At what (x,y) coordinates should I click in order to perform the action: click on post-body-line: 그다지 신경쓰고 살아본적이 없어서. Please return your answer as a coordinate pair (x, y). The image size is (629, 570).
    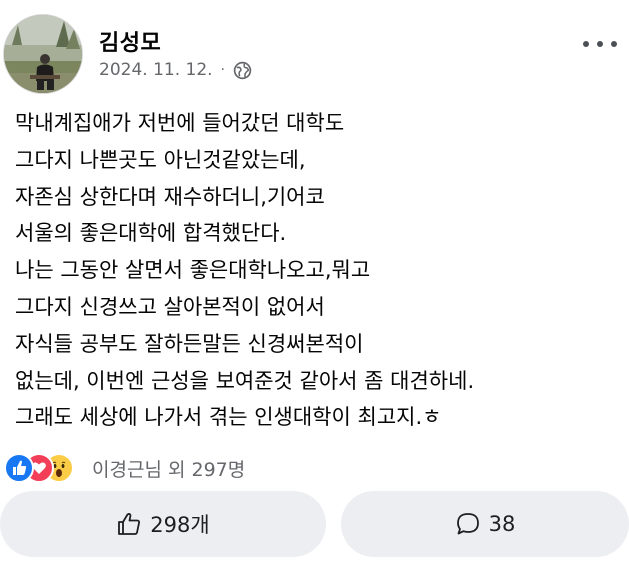
    Looking at the image, I should click on (170, 306).